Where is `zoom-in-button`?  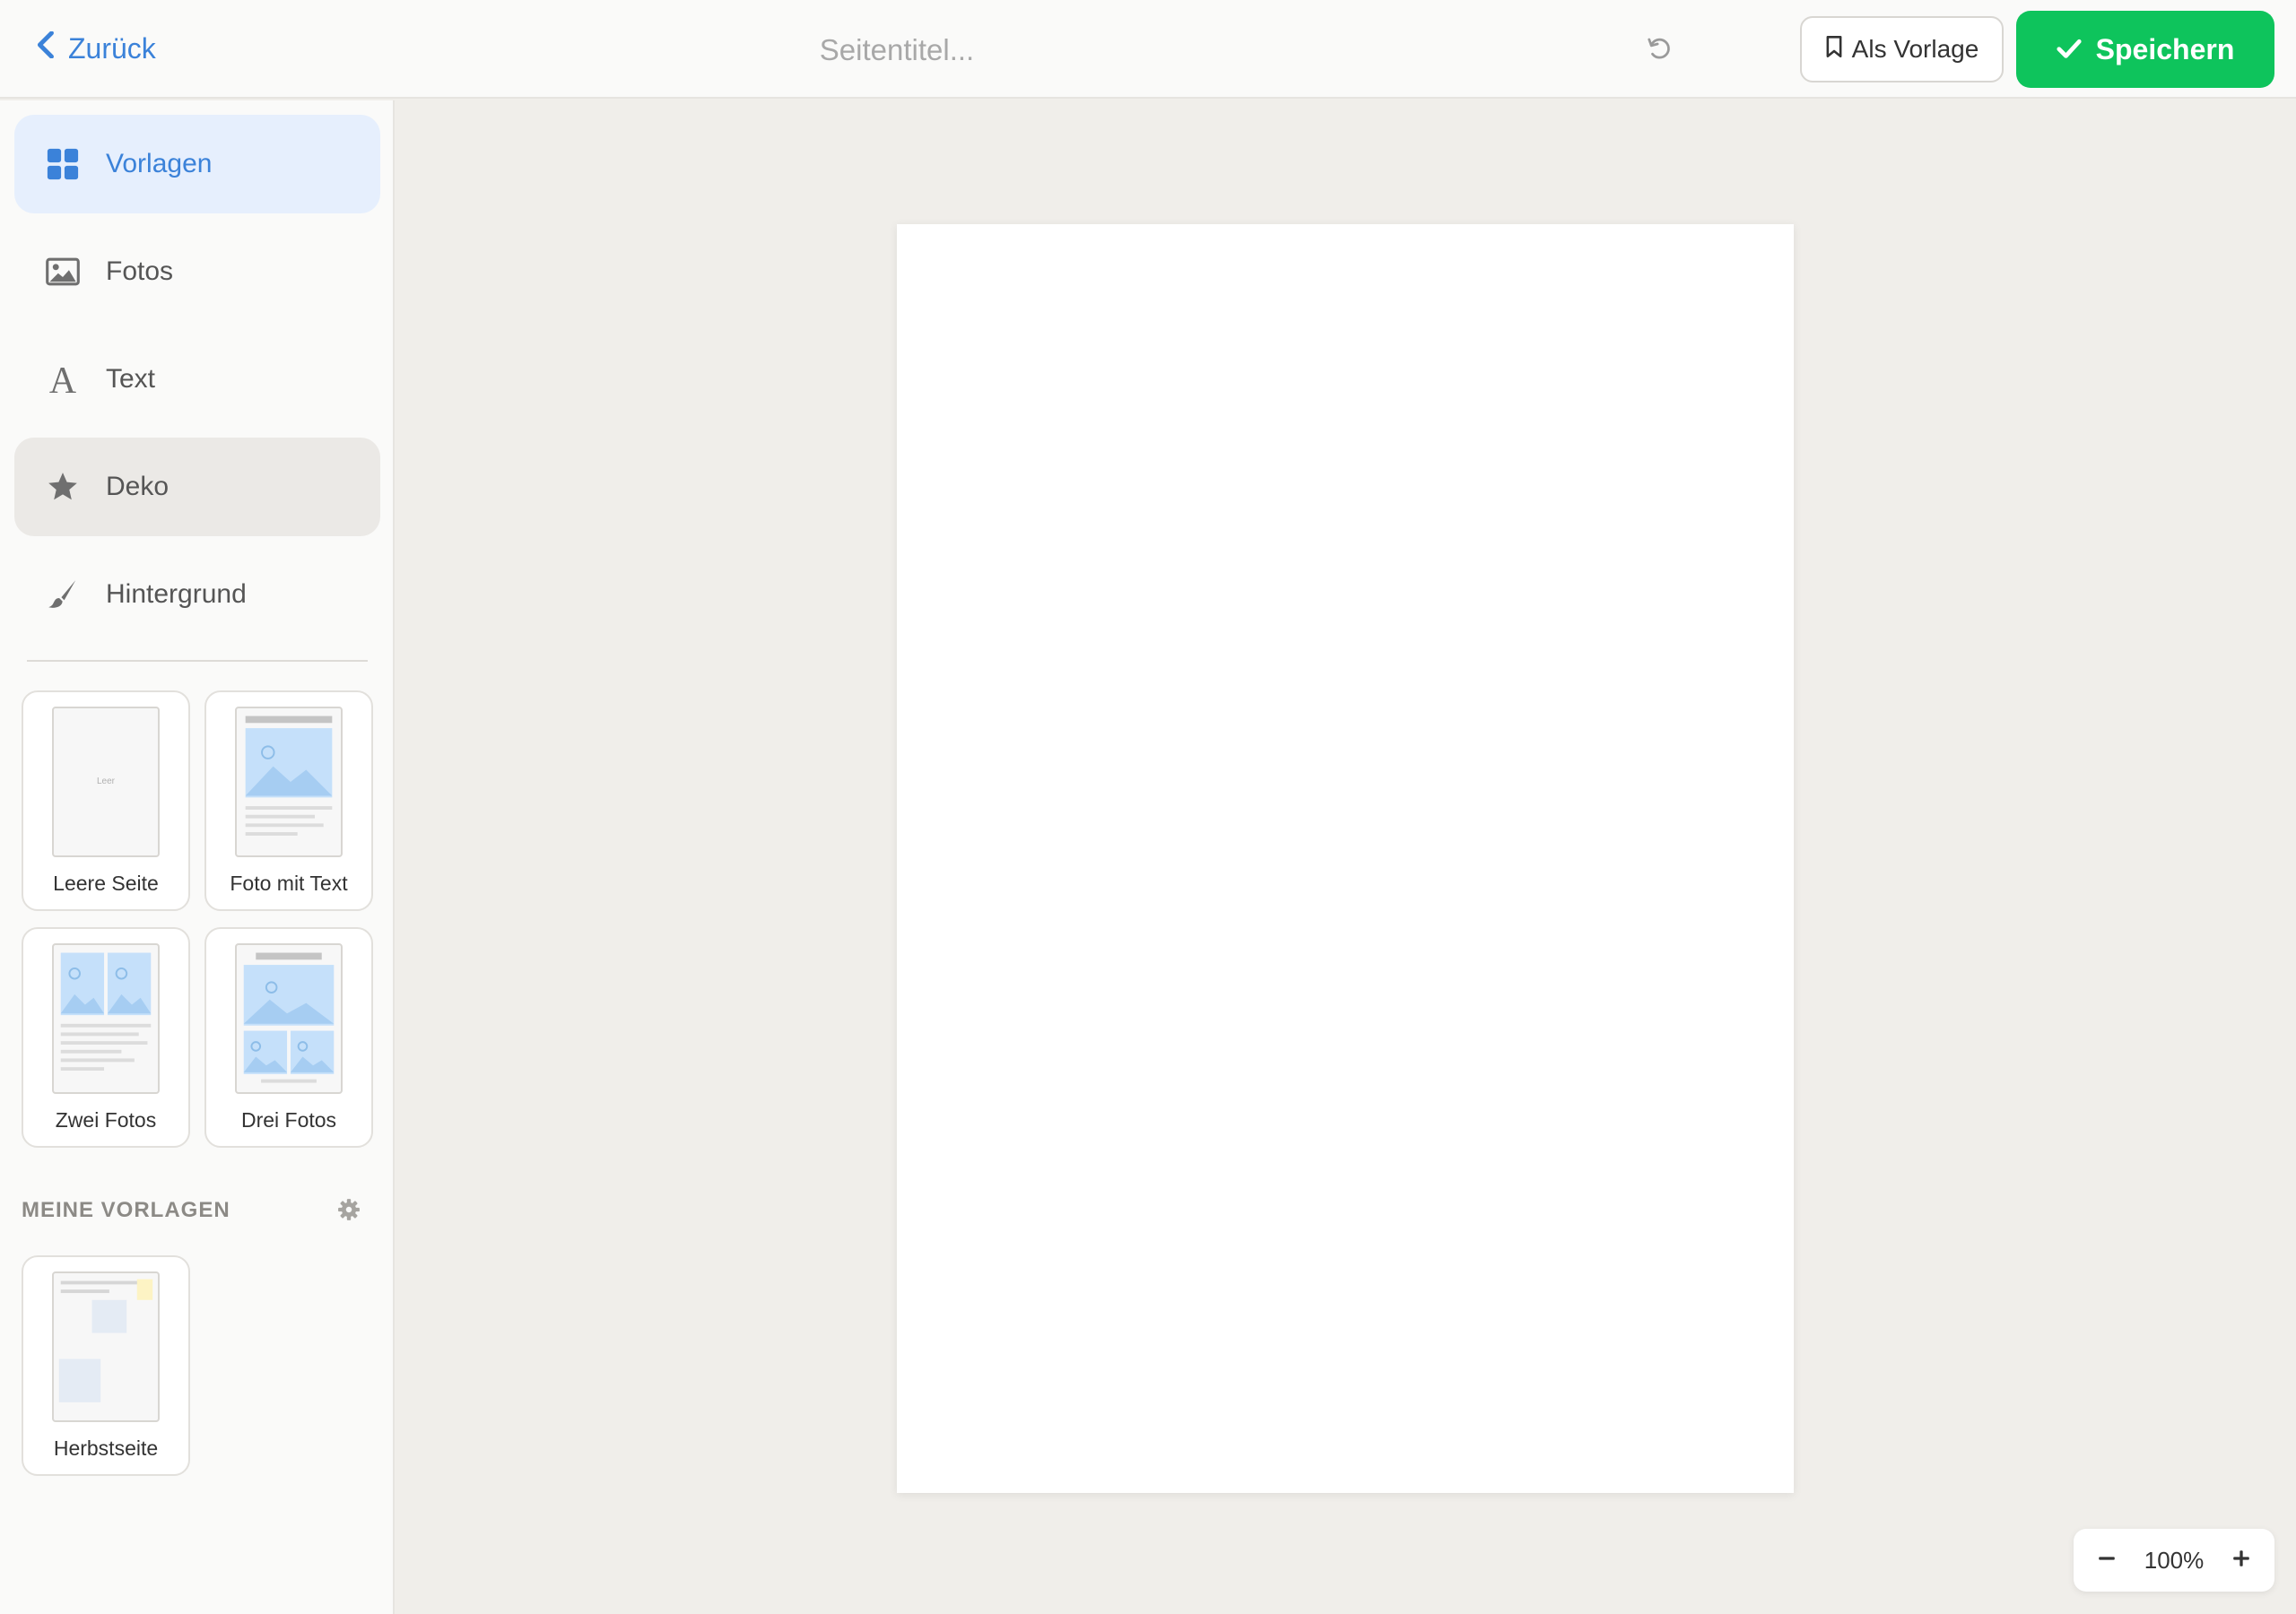
zoom-in-button is located at coordinates (2241, 1560).